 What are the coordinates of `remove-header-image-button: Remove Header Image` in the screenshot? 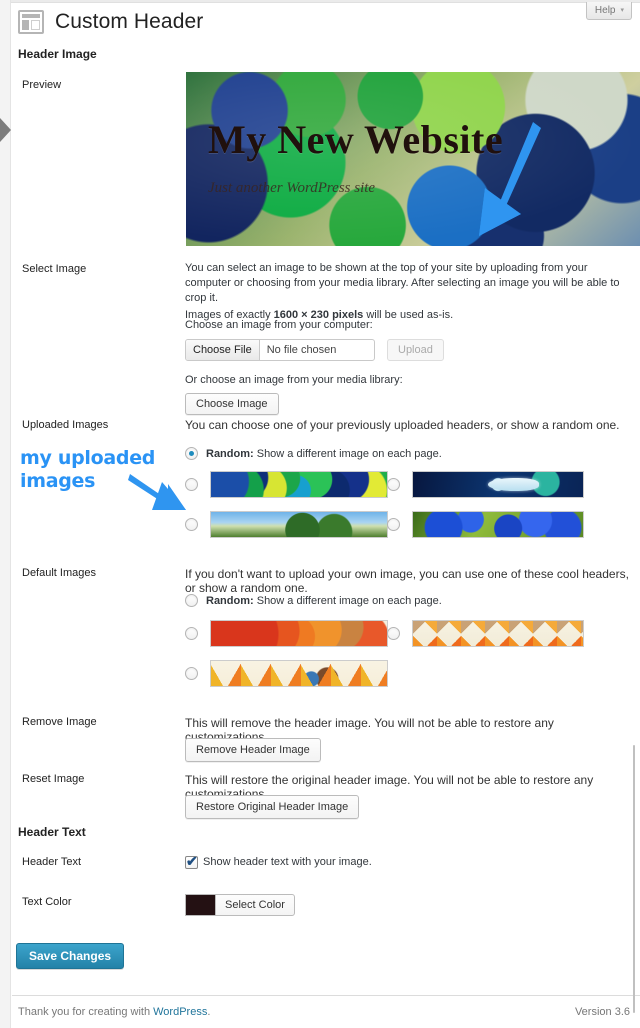 It's located at (253, 750).